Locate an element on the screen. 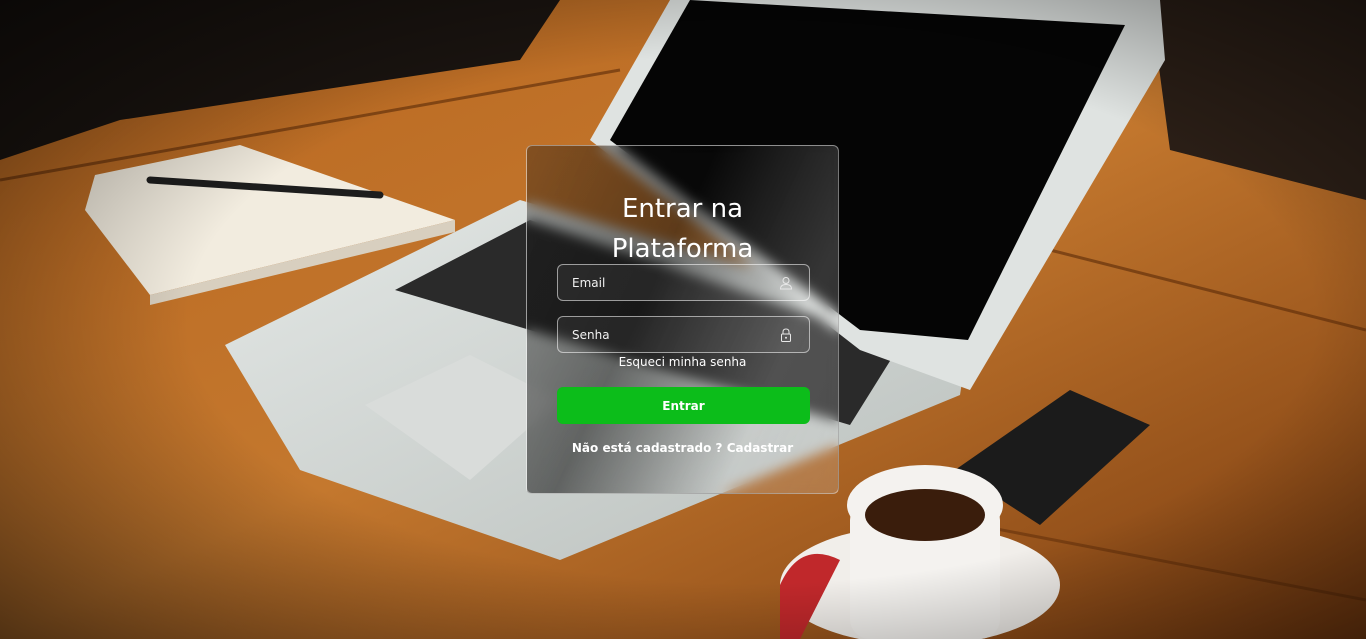 Image resolution: width=1366 pixels, height=639 pixels. login-title-line-2: Plataforma is located at coordinates (682, 249).